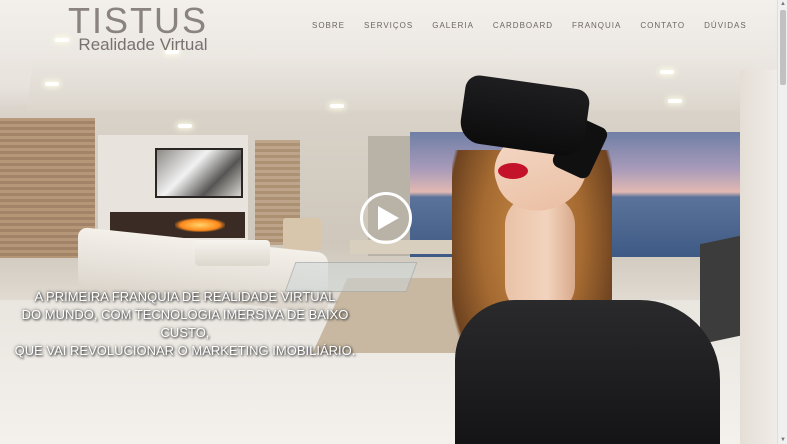  Describe the element at coordinates (390, 85) in the screenshot. I see `ceiling-step` at that location.